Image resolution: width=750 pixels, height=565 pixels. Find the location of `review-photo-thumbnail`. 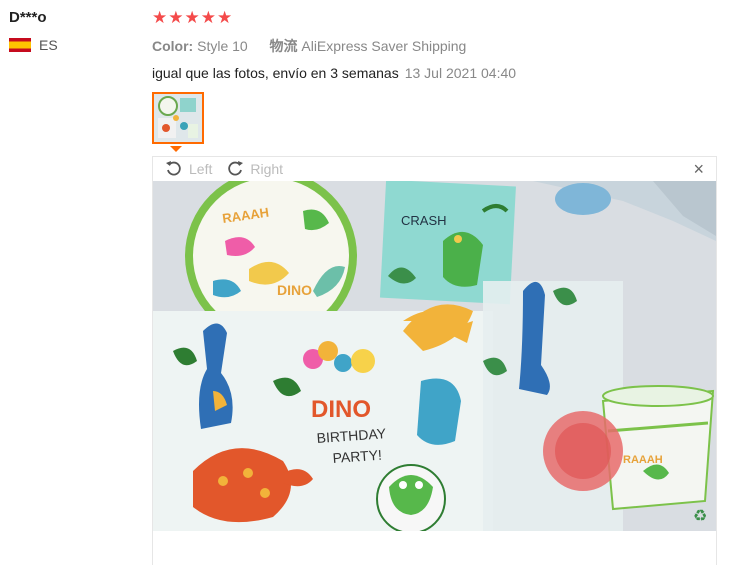

review-photo-thumbnail is located at coordinates (178, 118).